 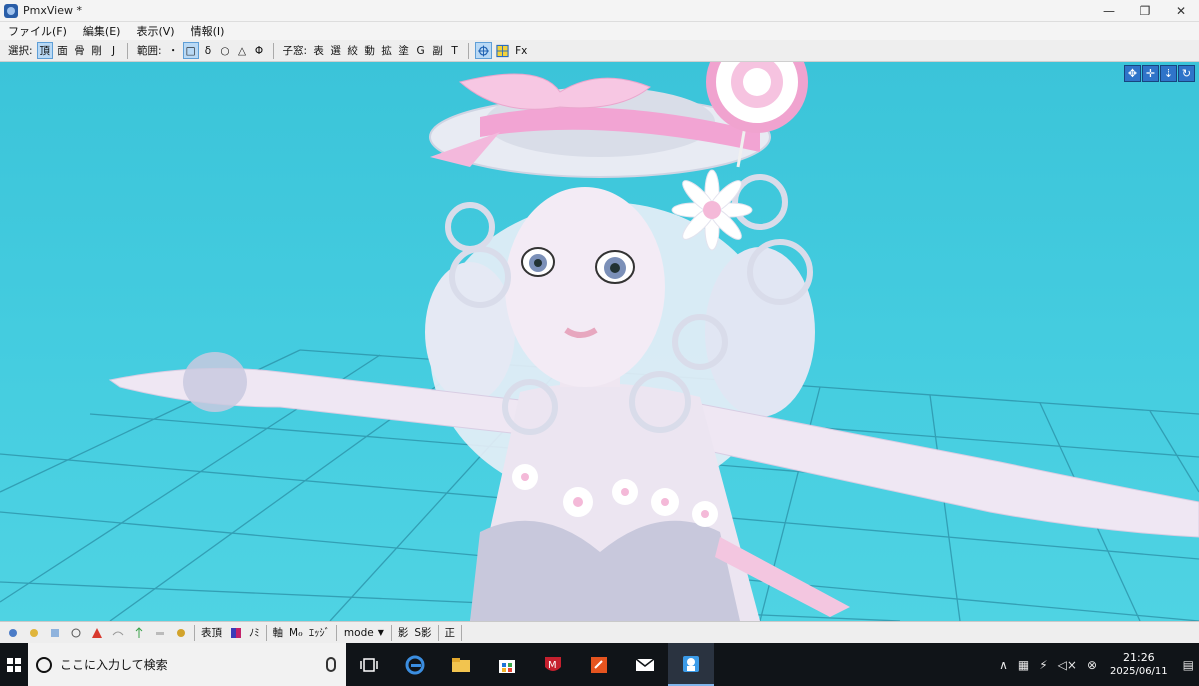 What do you see at coordinates (117, 632) in the screenshot?
I see `link-icon` at bounding box center [117, 632].